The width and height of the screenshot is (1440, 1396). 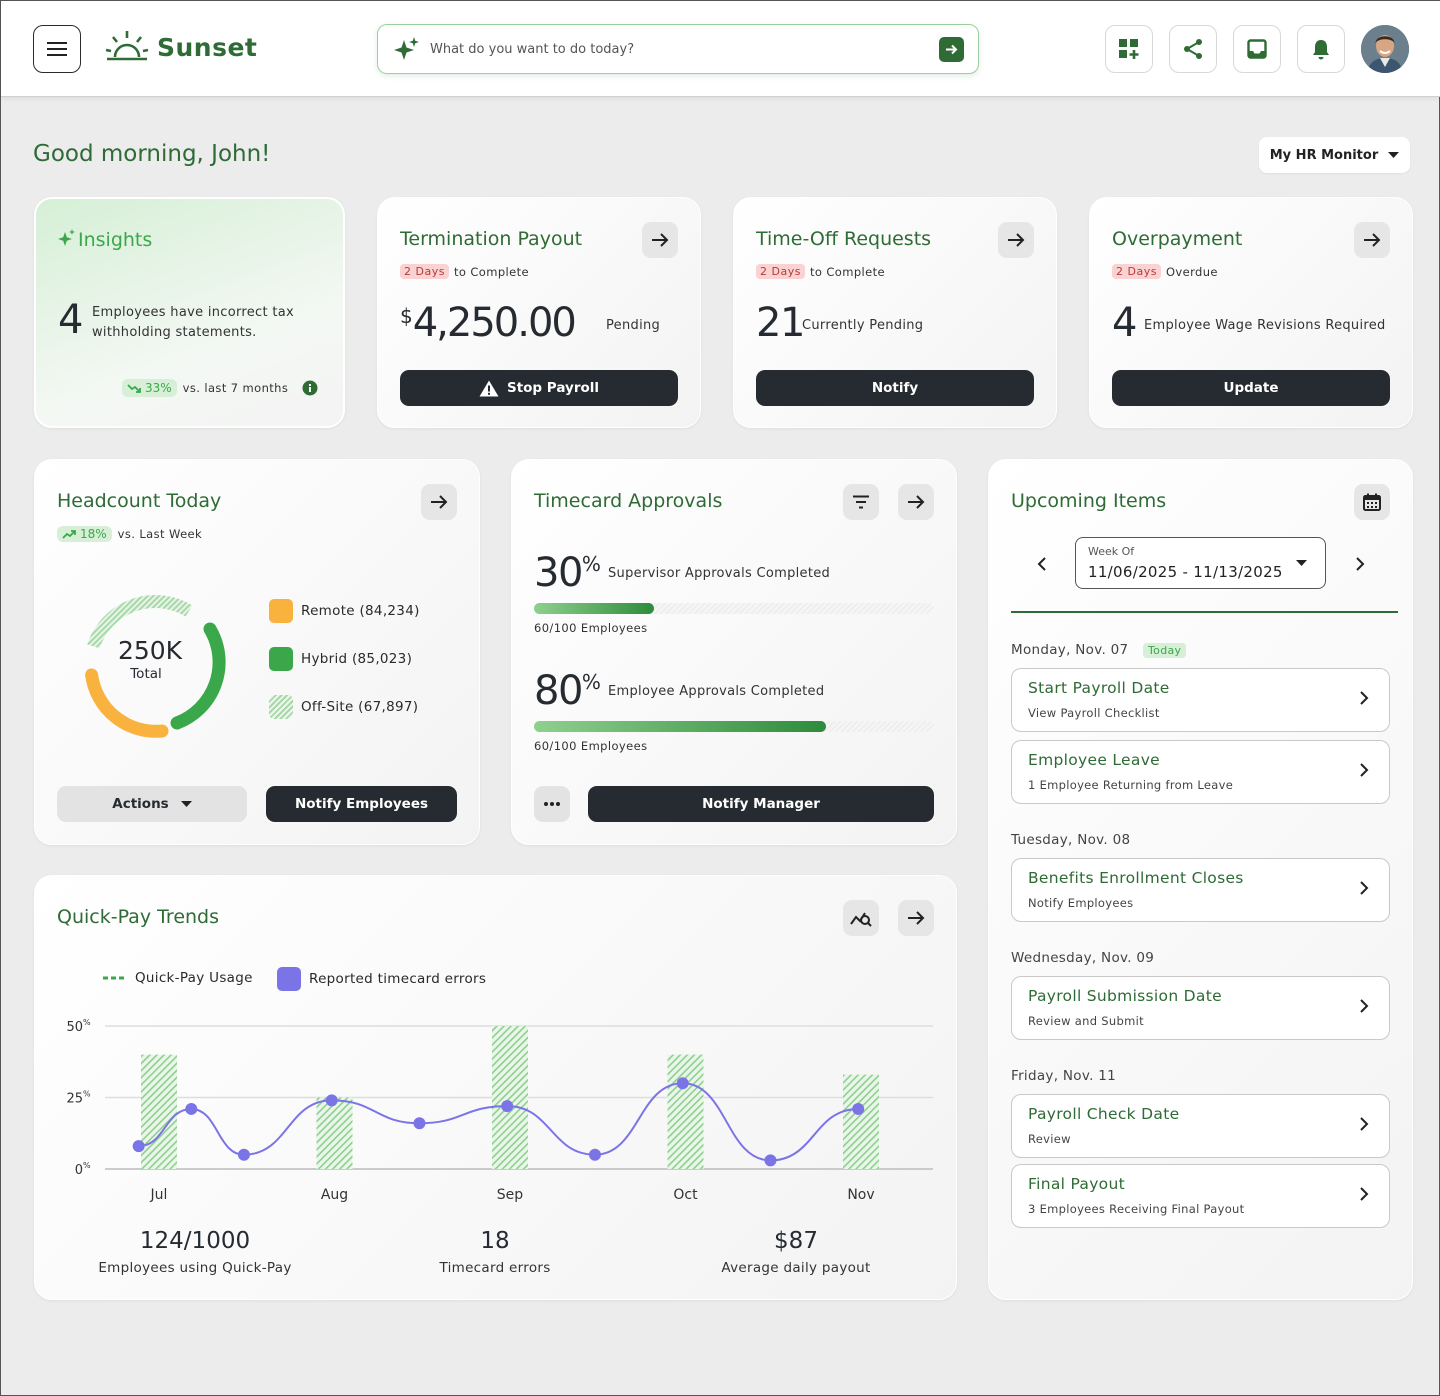 What do you see at coordinates (716, 691) in the screenshot?
I see `employee-approvals-label: Employee Approvals Completed` at bounding box center [716, 691].